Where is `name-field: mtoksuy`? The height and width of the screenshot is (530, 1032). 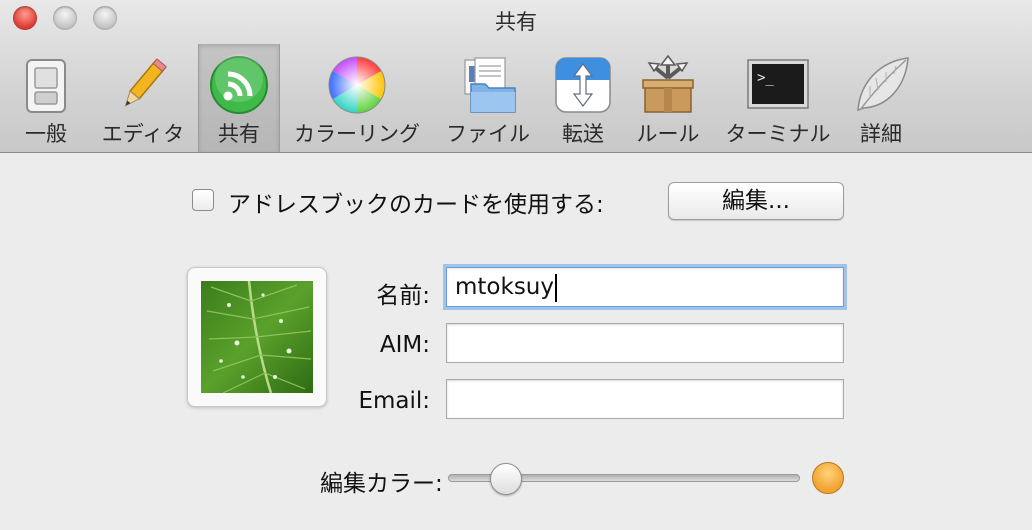 name-field: mtoksuy is located at coordinates (645, 287).